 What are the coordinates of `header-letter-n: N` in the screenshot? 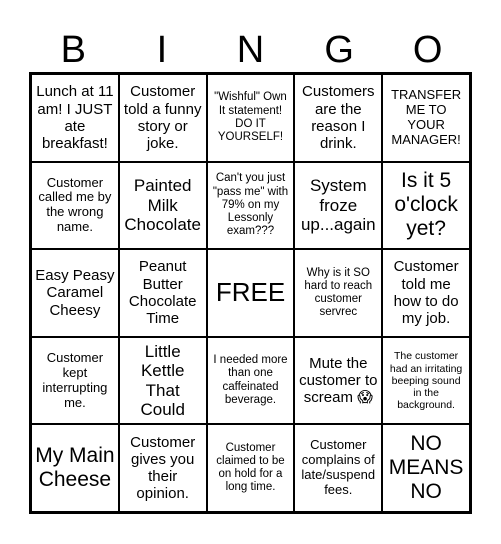 It's located at (250, 50).